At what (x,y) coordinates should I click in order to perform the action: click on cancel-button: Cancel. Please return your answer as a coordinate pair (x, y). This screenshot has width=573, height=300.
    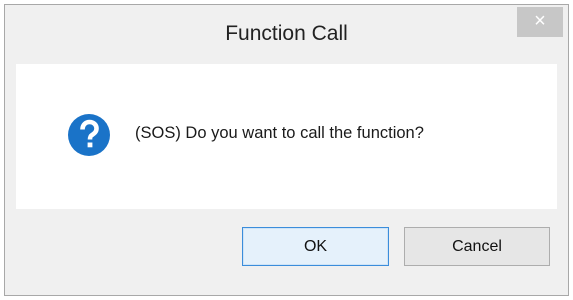
    Looking at the image, I should click on (477, 246).